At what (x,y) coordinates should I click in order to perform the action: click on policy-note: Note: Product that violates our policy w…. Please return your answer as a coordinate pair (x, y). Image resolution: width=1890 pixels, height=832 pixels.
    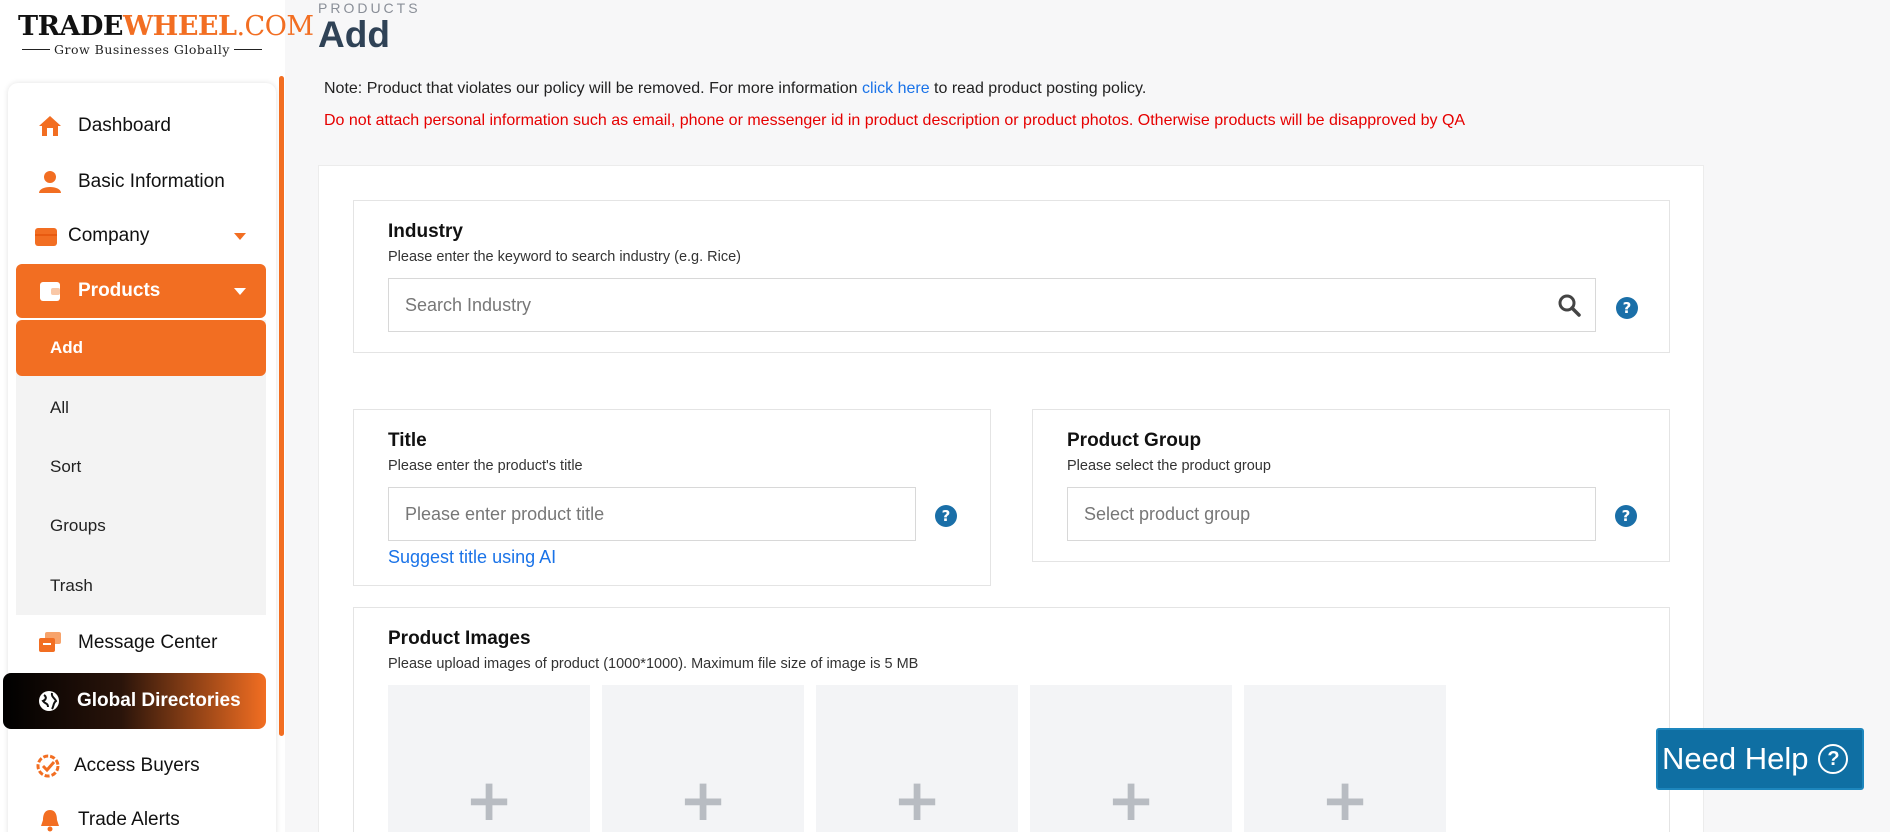
    Looking at the image, I should click on (735, 88).